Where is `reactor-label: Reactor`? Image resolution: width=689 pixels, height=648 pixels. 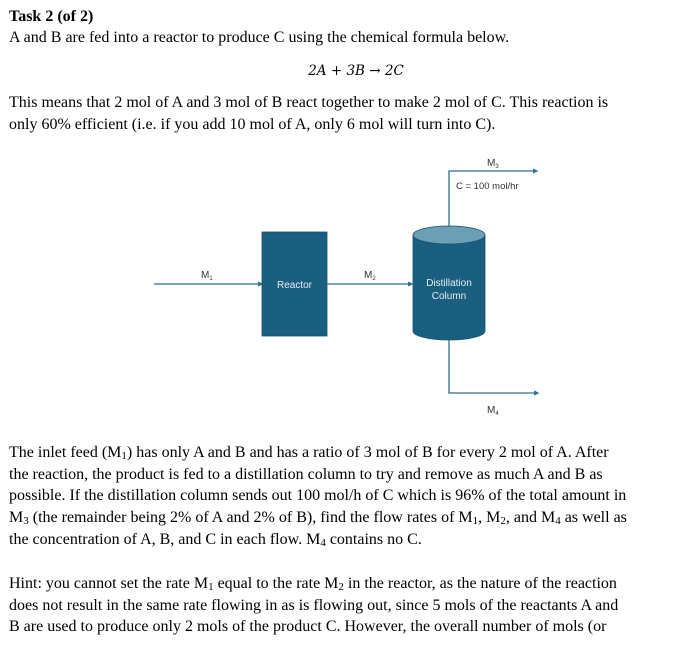 reactor-label: Reactor is located at coordinates (295, 285).